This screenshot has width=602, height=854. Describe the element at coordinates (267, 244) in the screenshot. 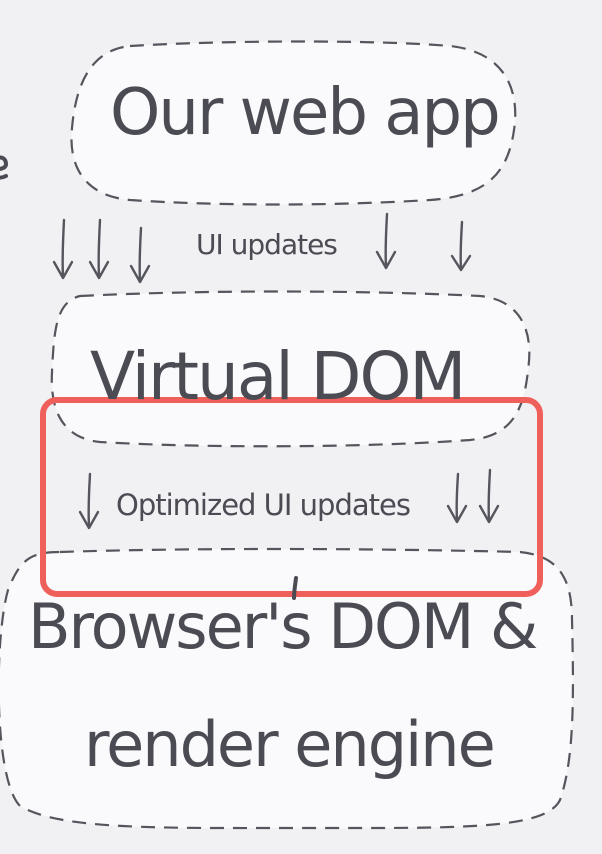

I see `edge-ui-updates-label: UI updates` at that location.